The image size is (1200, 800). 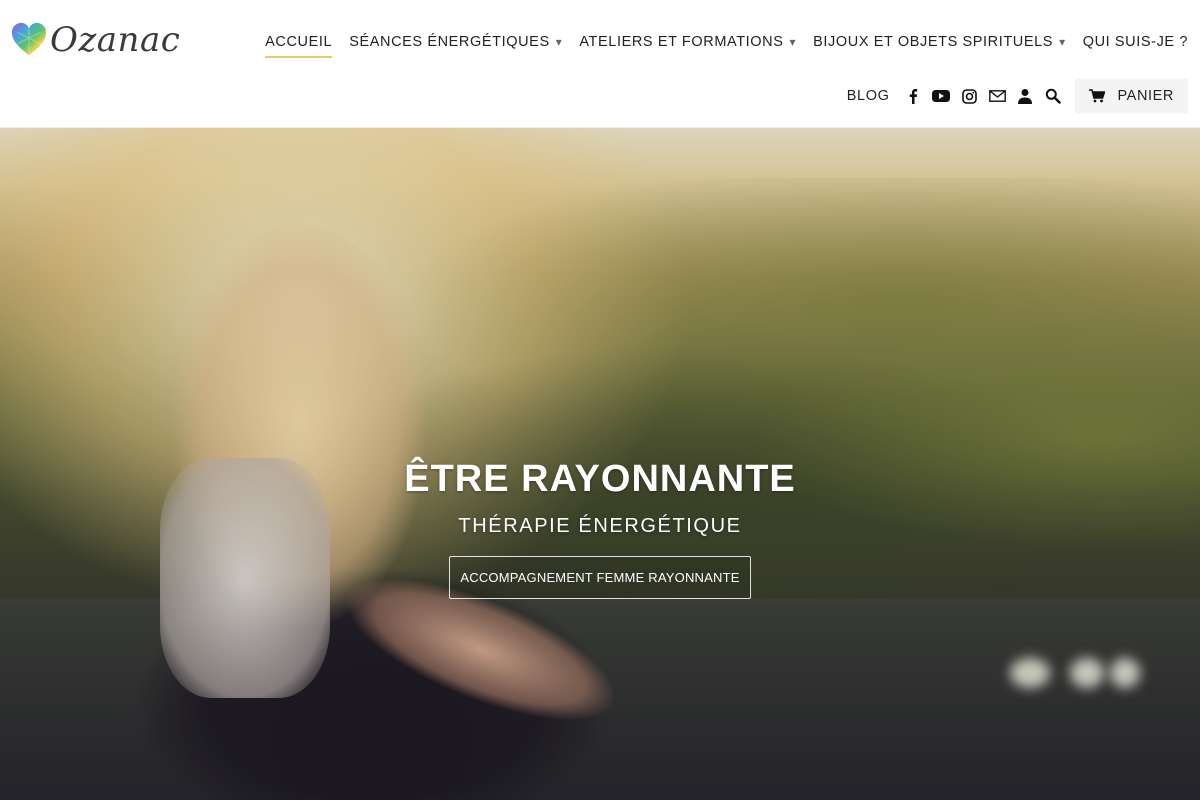 I want to click on nav-item-label: QUI SUIS-JE ?, so click(x=1135, y=42).